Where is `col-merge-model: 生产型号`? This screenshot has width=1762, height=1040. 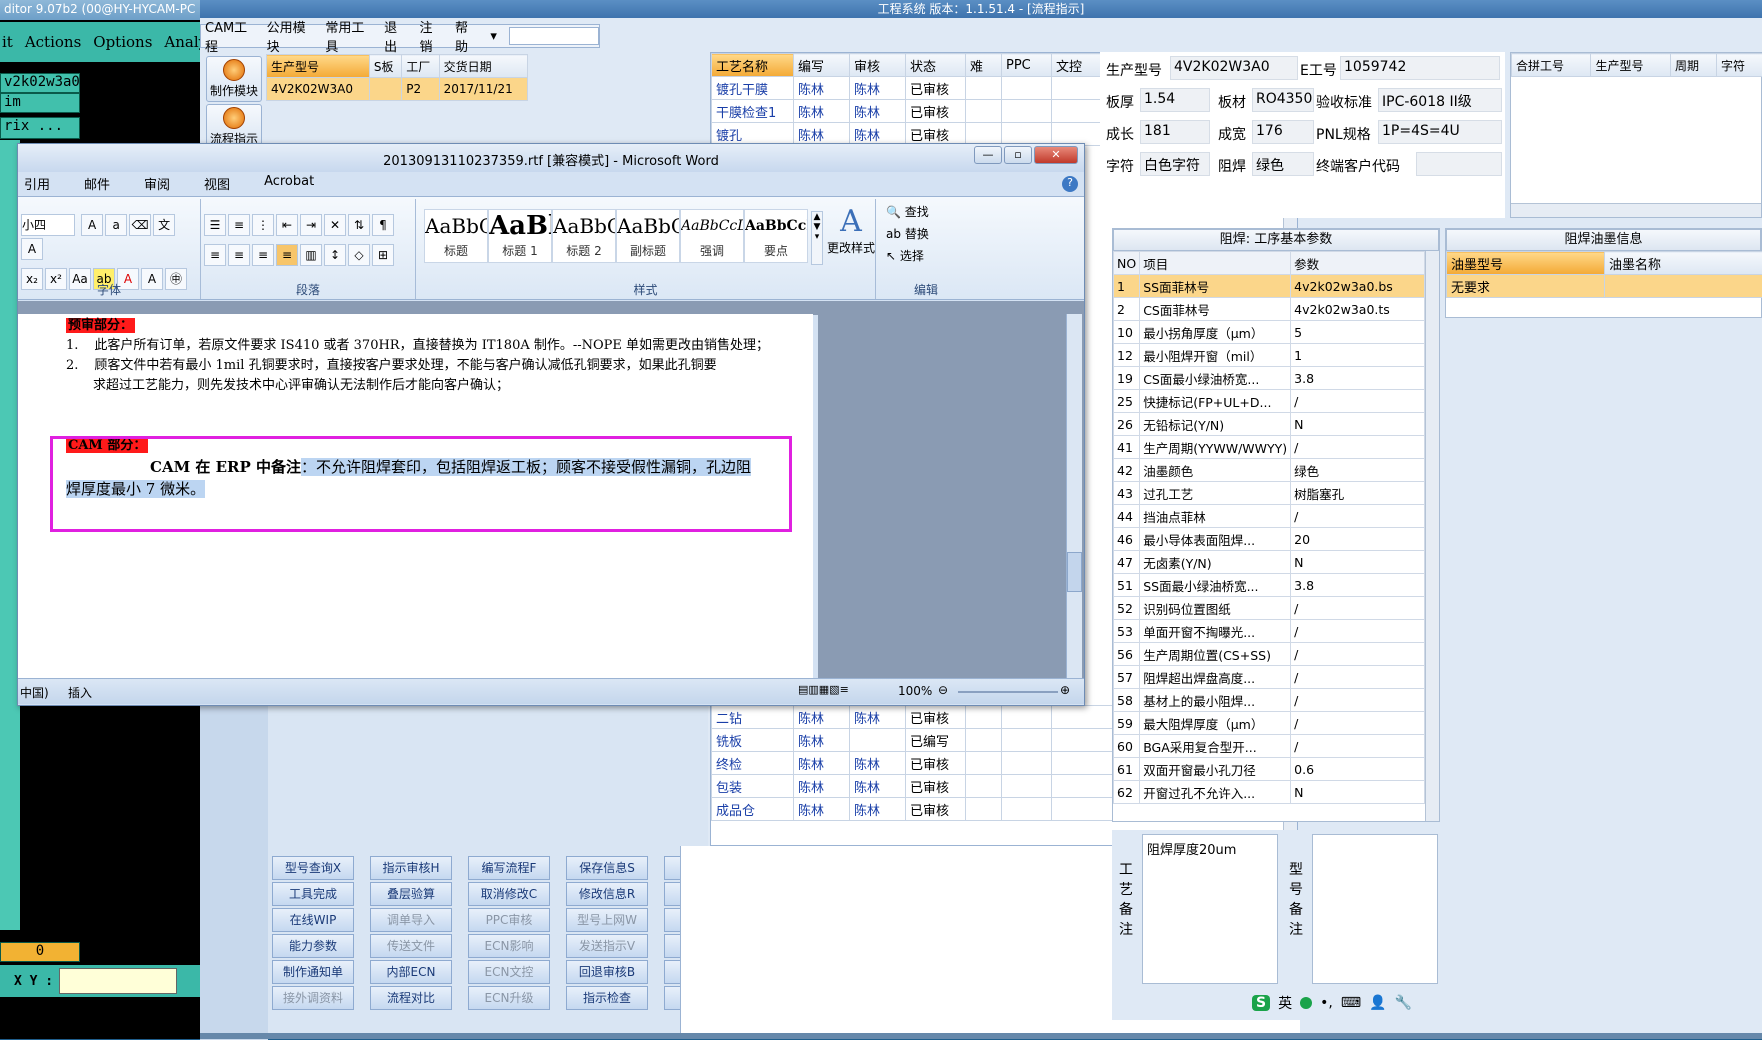 col-merge-model: 生产型号 is located at coordinates (1630, 65).